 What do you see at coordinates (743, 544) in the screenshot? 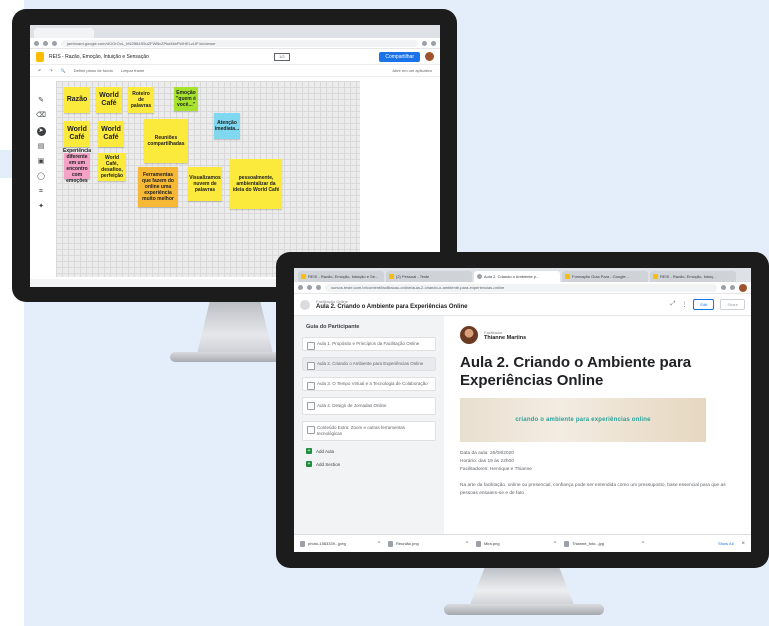
I see `close-icon: ×` at bounding box center [743, 544].